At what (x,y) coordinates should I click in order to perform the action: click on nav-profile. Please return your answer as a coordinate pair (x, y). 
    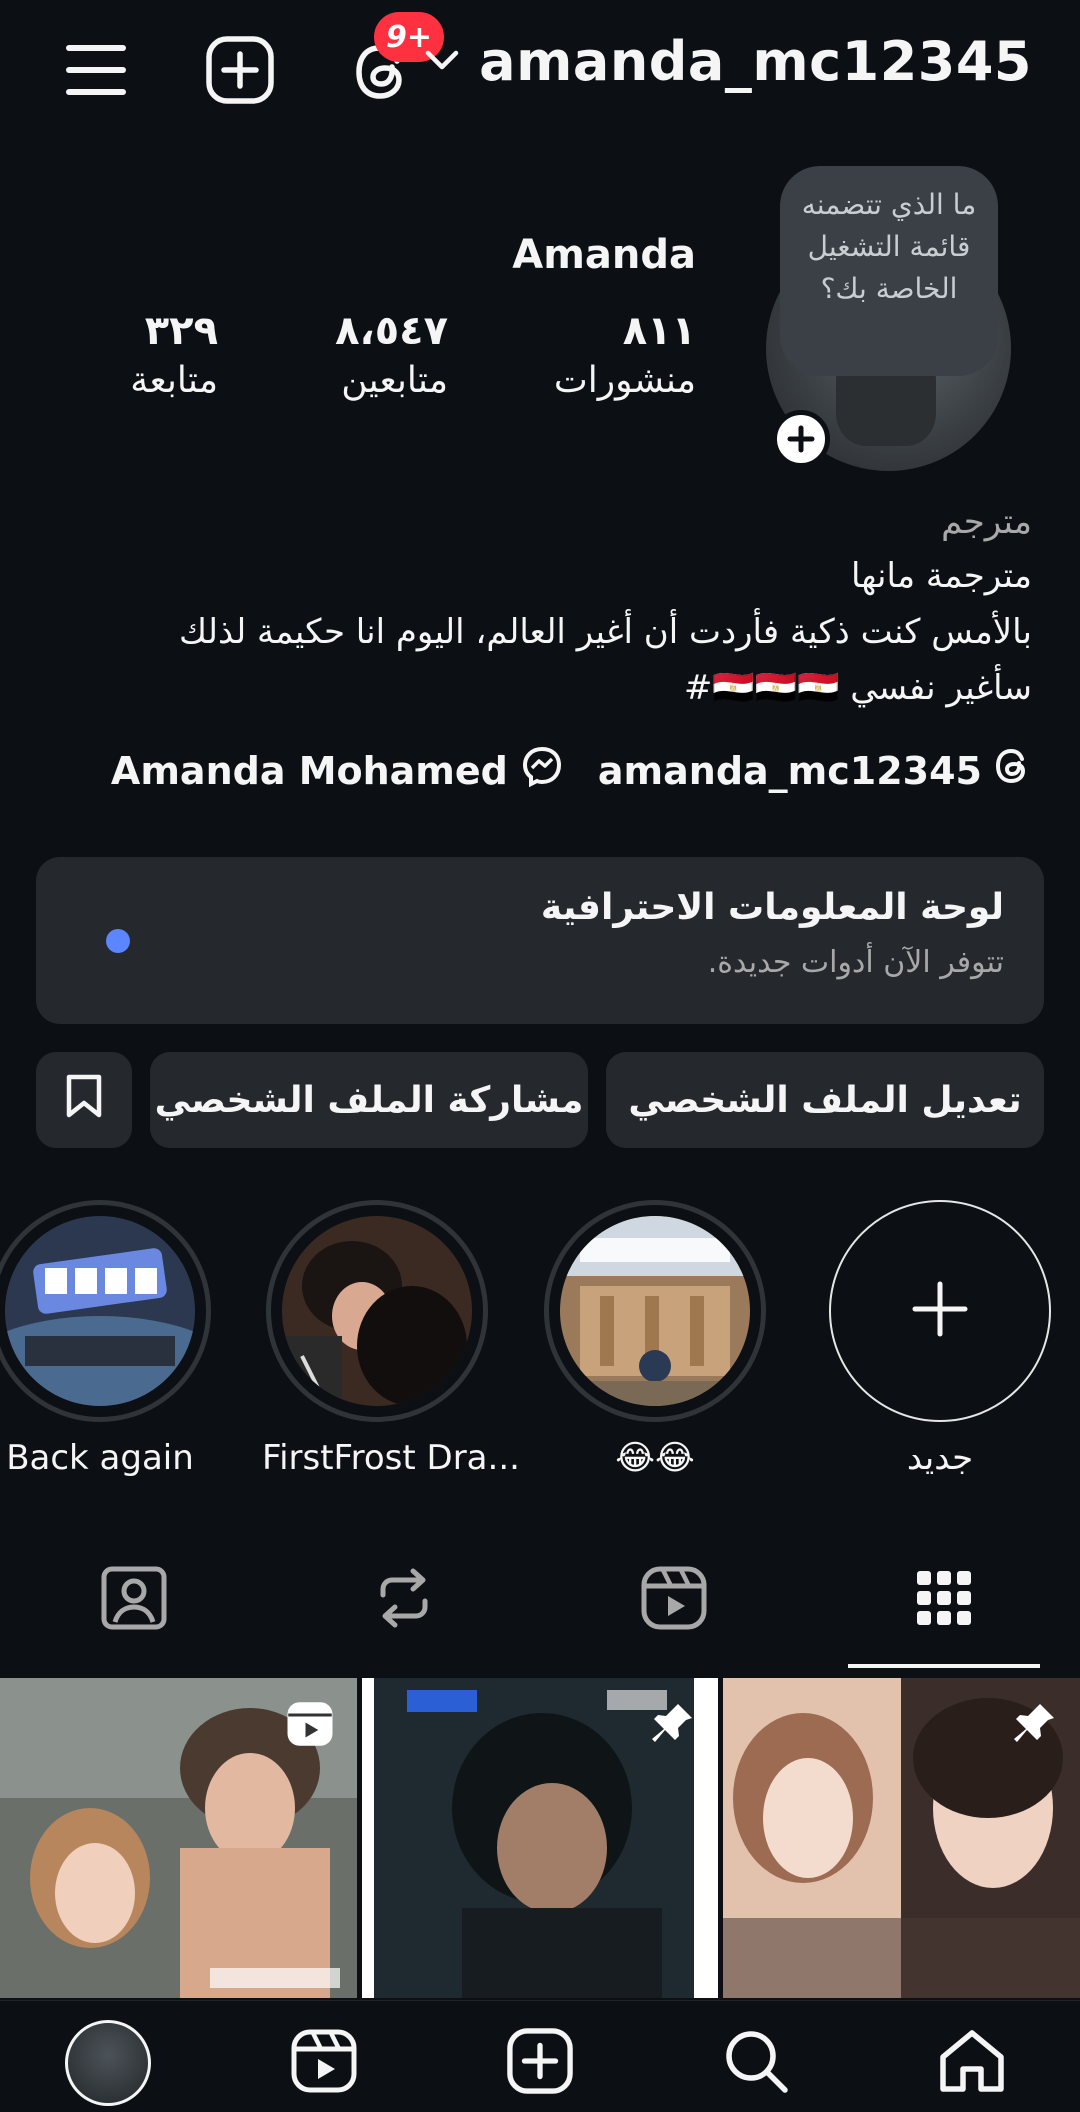
    Looking at the image, I should click on (108, 2063).